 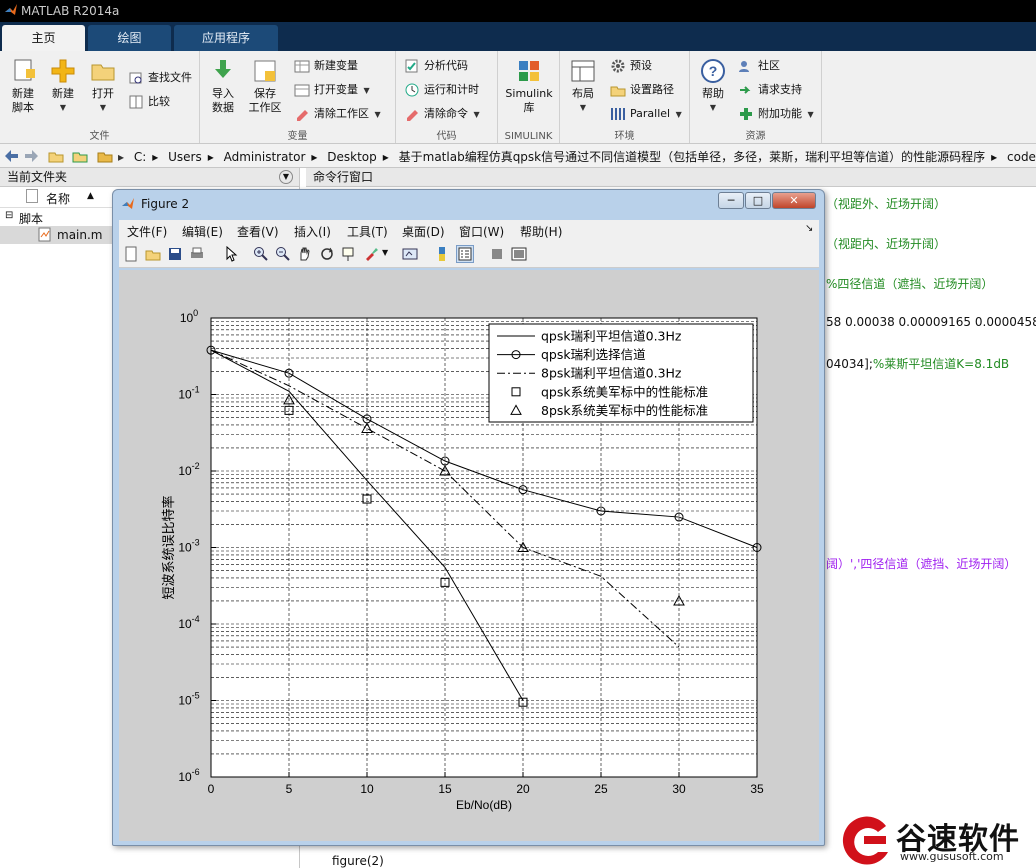 What do you see at coordinates (332, 90) in the screenshot?
I see `open-variable-button: 打开变量 ▼` at bounding box center [332, 90].